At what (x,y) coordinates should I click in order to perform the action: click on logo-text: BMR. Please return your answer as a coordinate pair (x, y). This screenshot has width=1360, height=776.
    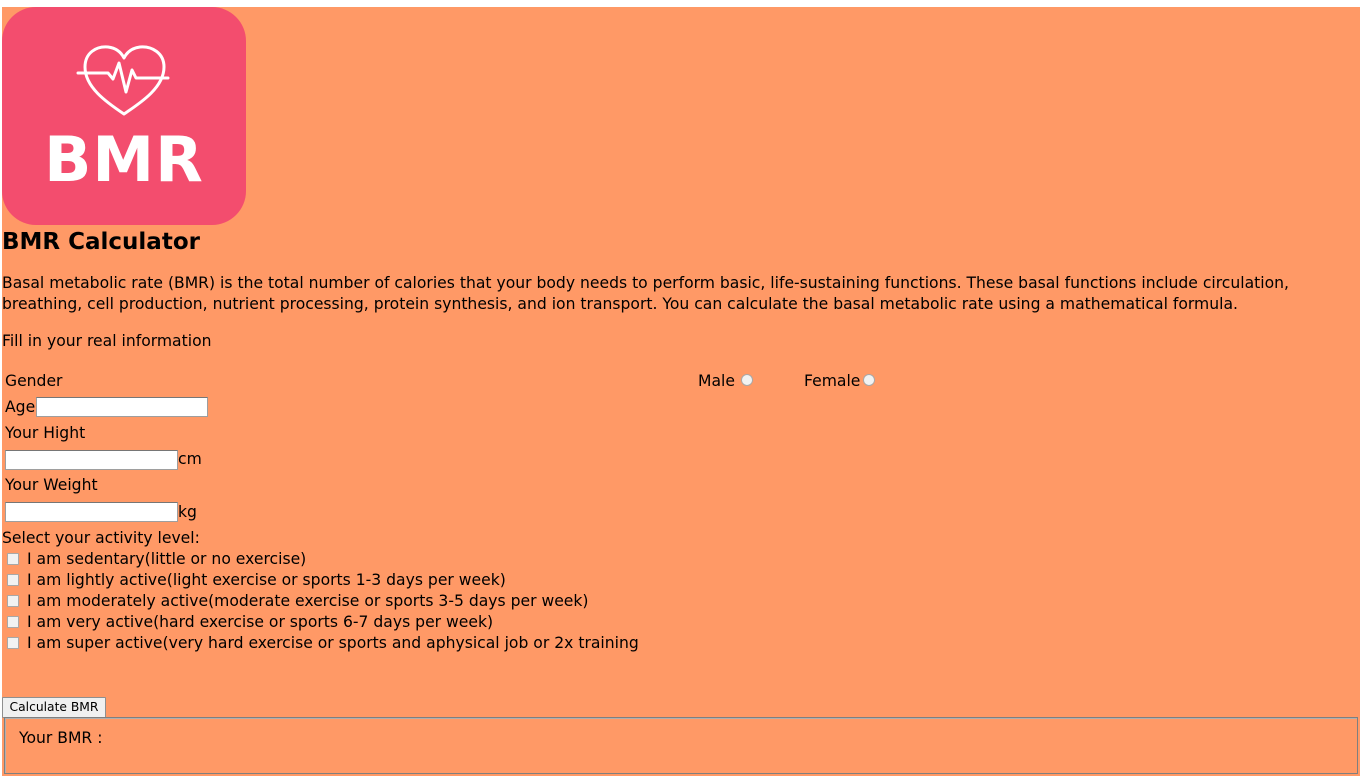
    Looking at the image, I should click on (124, 159).